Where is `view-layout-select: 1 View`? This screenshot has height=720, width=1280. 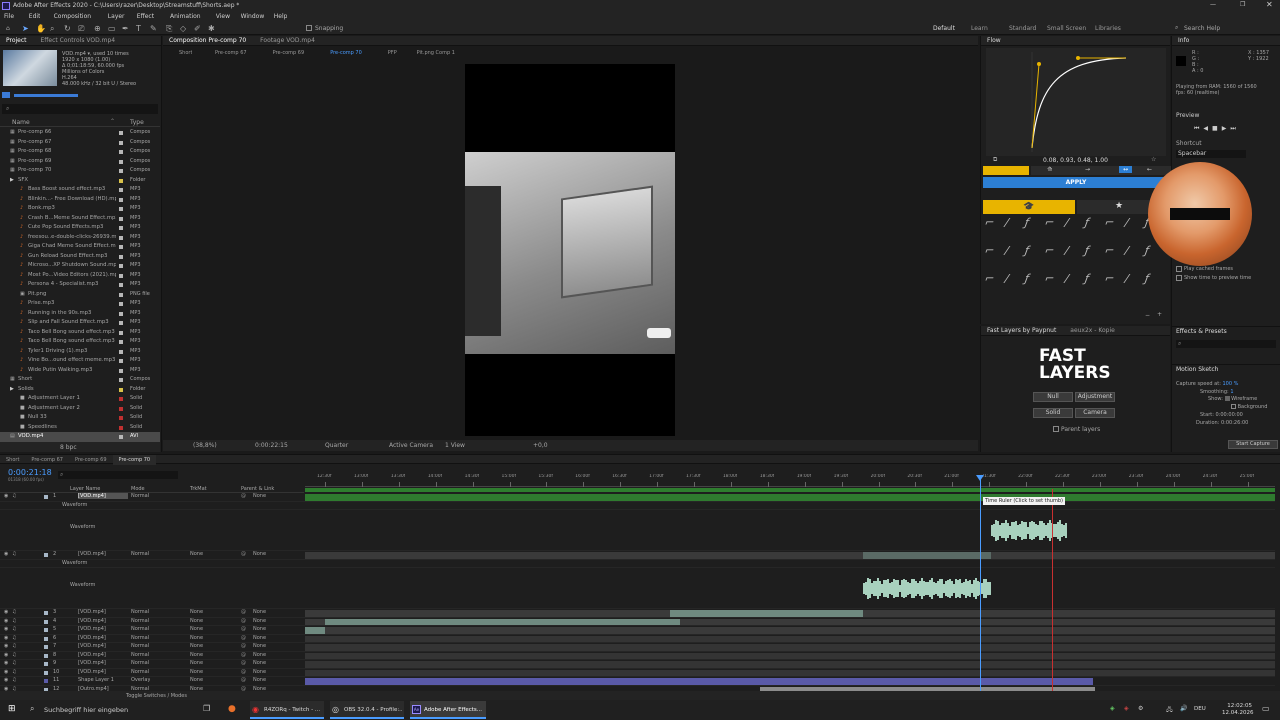
view-layout-select: 1 View is located at coordinates (455, 445).